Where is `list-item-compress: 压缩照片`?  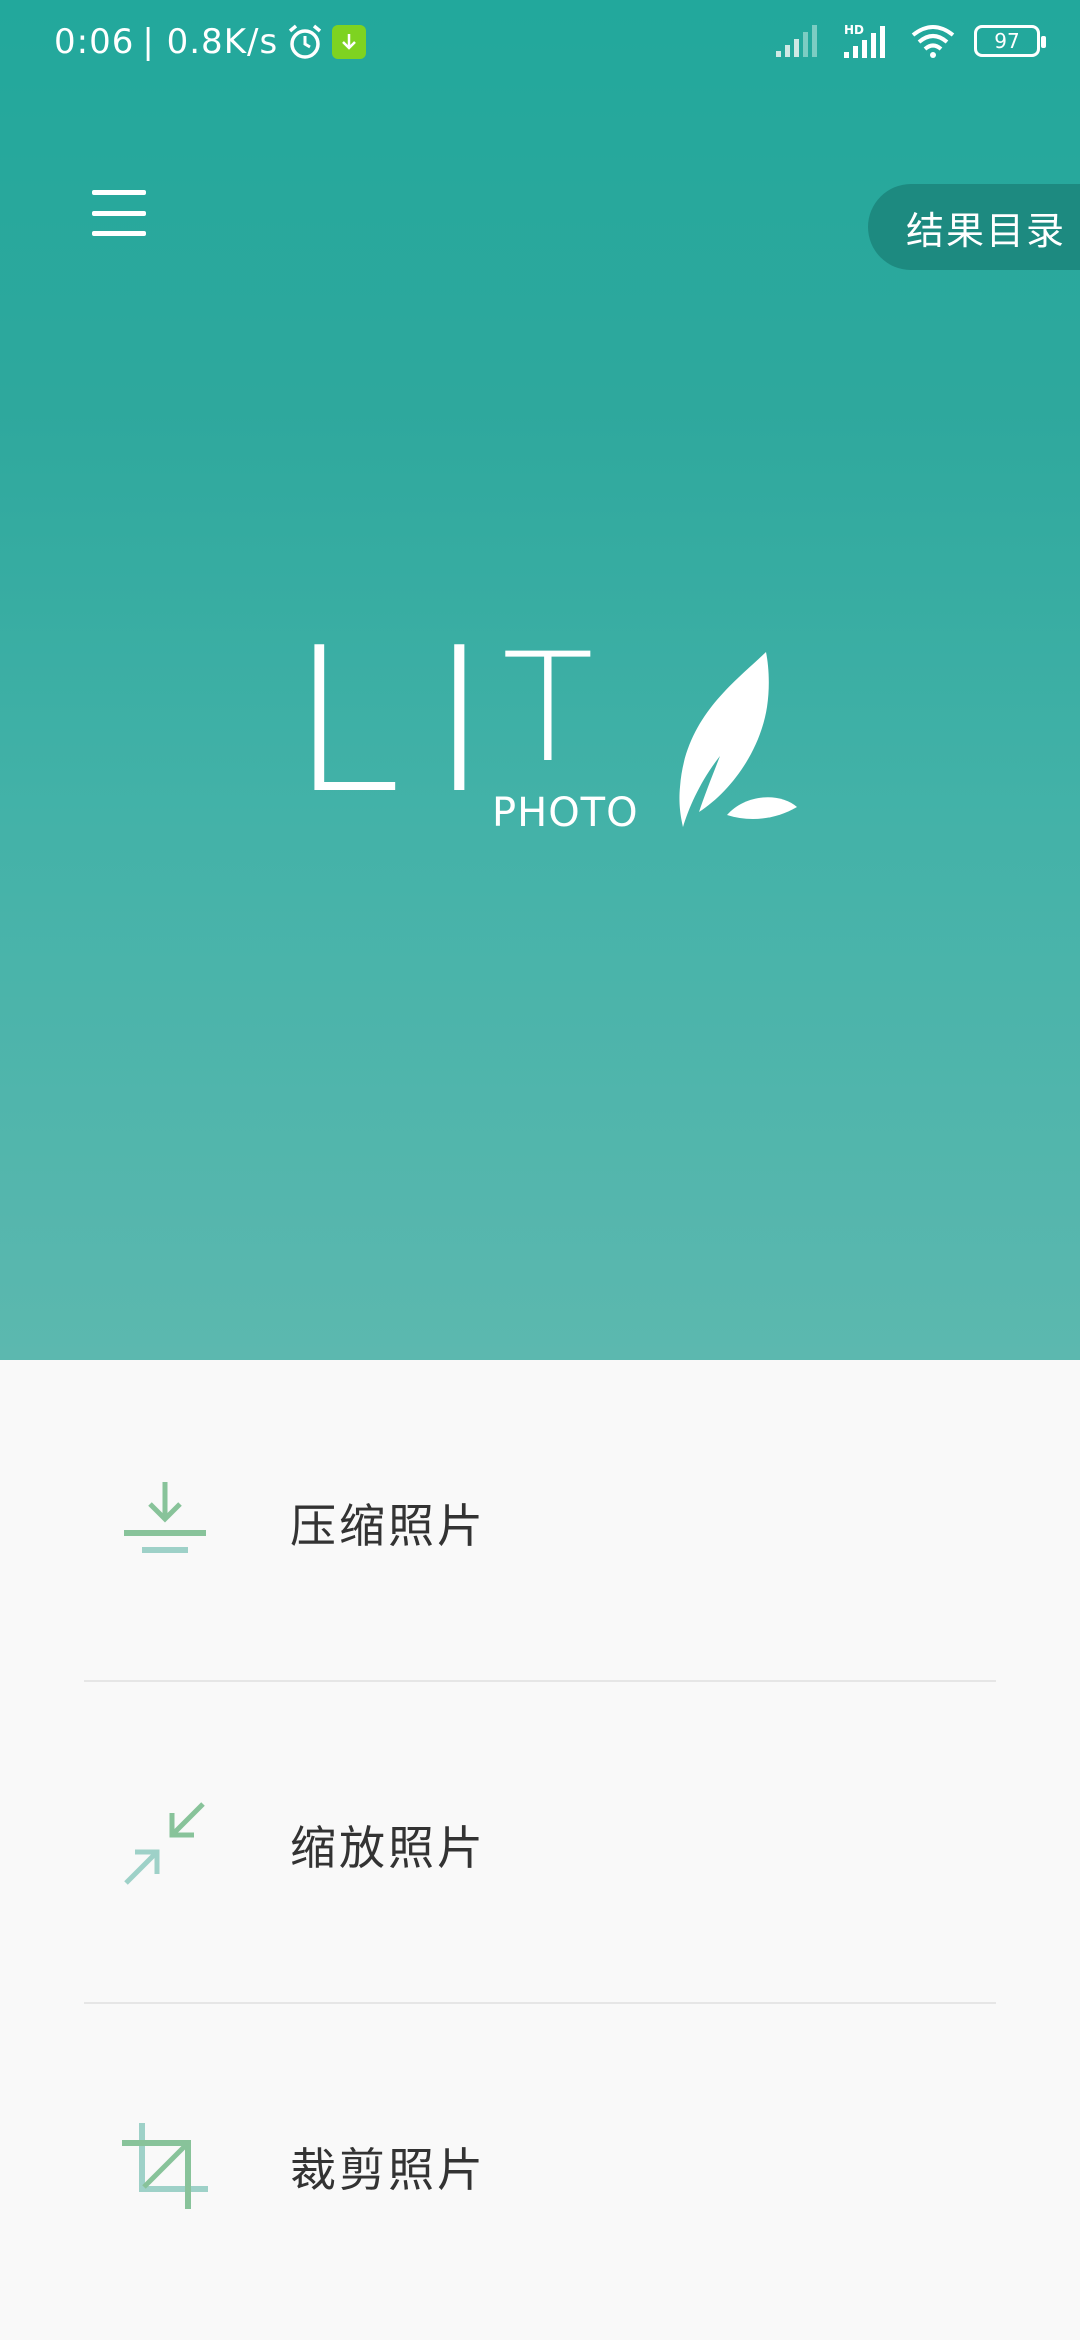
list-item-compress: 压缩照片 is located at coordinates (540, 1521).